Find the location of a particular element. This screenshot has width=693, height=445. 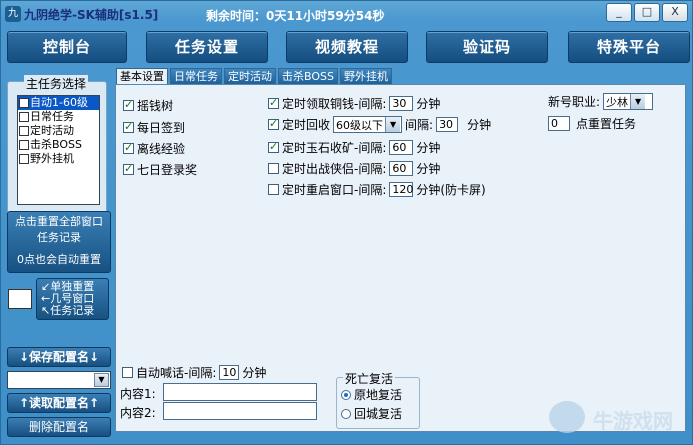

reset-all-button: 点击重置全部窗口 任务记录 0点也会自动重置 is located at coordinates (59, 242).